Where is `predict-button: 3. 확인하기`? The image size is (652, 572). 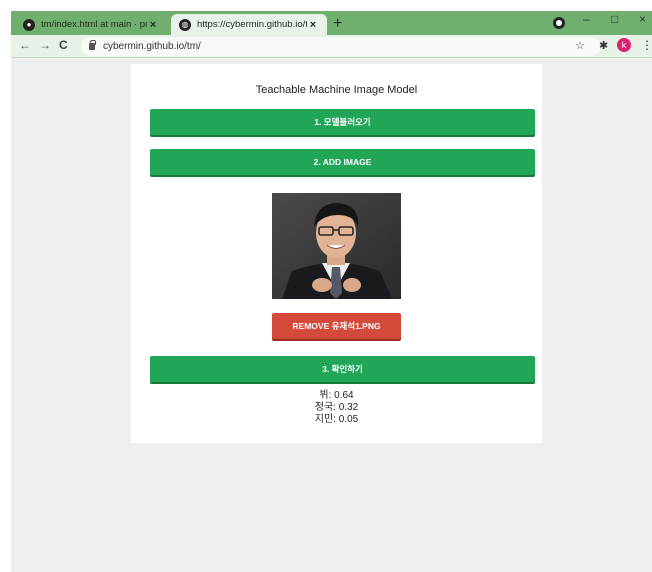
predict-button: 3. 확인하기 is located at coordinates (342, 369).